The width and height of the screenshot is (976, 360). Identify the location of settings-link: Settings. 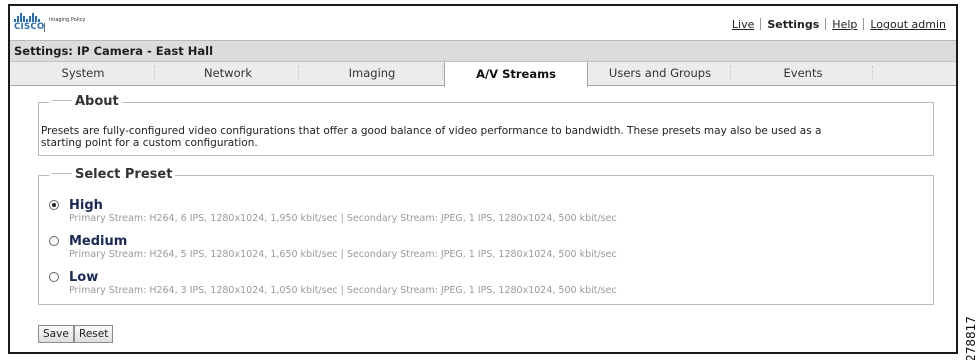
(793, 24).